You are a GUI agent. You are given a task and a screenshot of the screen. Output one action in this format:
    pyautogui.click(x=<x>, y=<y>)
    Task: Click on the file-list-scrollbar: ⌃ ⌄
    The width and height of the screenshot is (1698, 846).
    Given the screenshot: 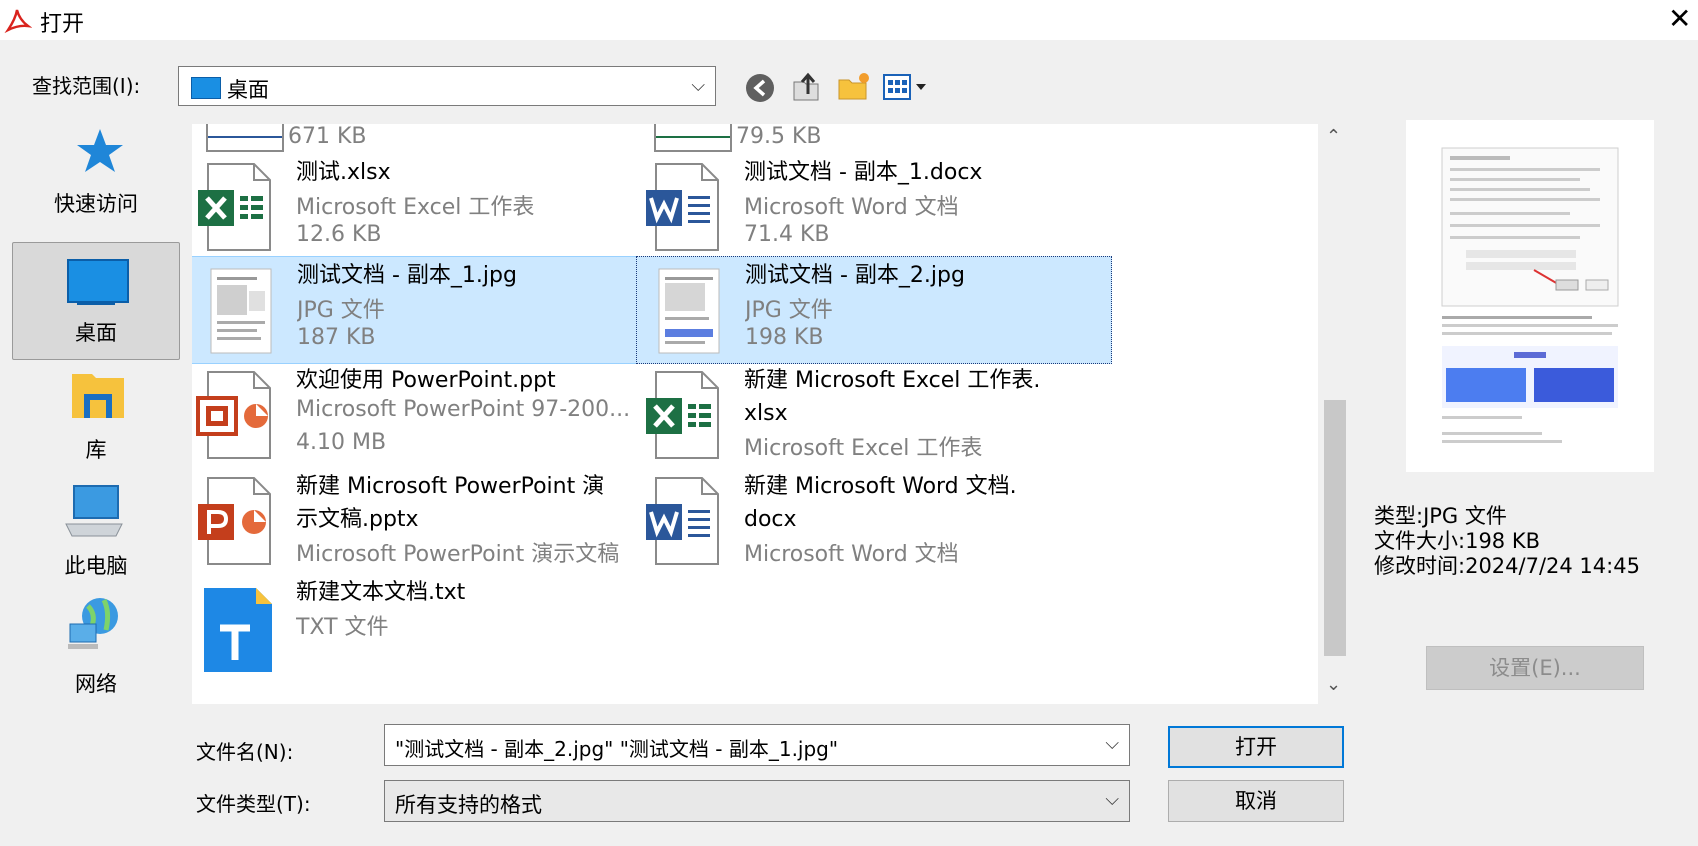 What is the action you would take?
    pyautogui.click(x=1335, y=414)
    